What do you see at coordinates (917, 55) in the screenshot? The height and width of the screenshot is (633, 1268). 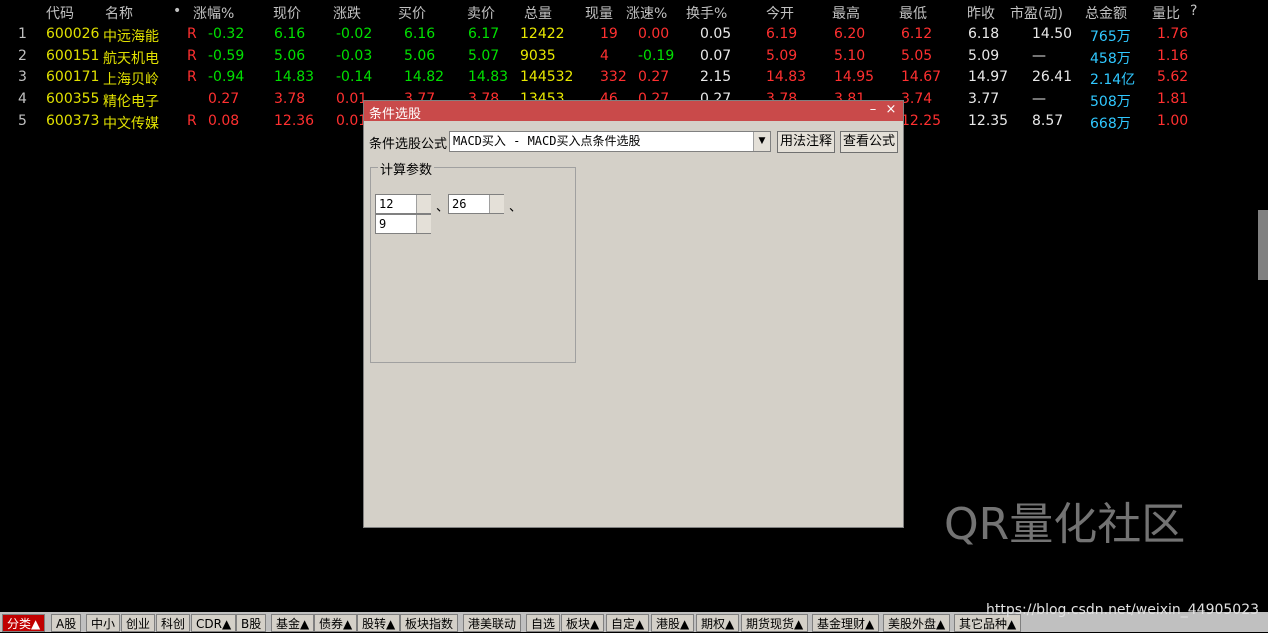 I see `cell-low: 5.05` at bounding box center [917, 55].